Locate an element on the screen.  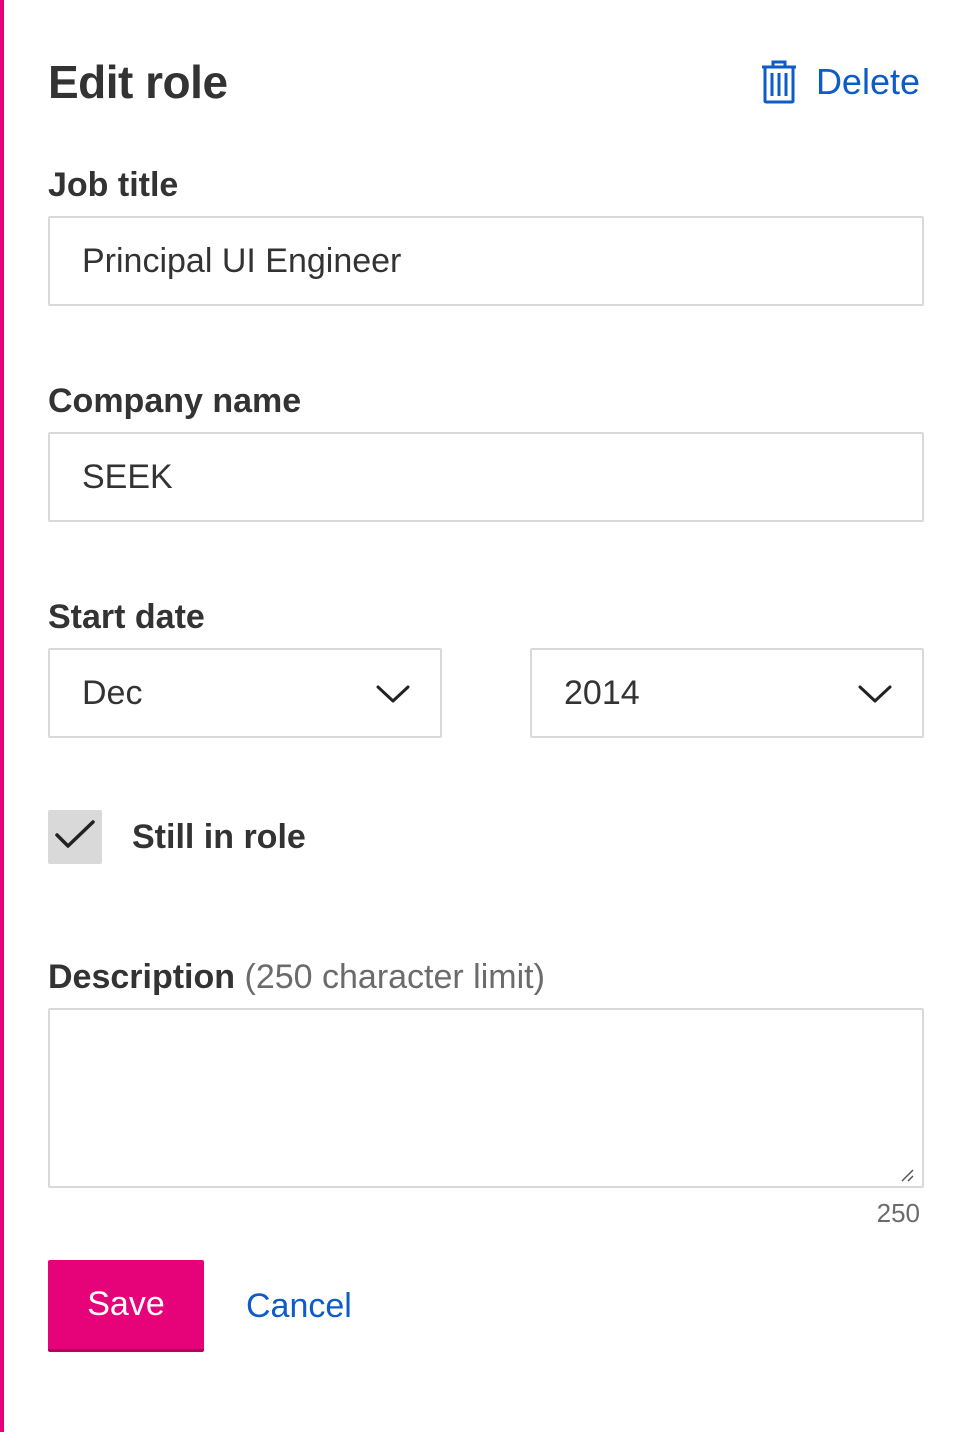
save-button: Save is located at coordinates (126, 1306).